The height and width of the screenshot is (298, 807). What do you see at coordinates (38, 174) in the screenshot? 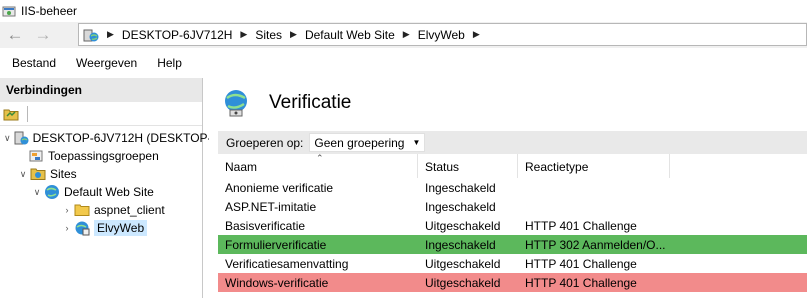
I see `sites-folder-icon` at bounding box center [38, 174].